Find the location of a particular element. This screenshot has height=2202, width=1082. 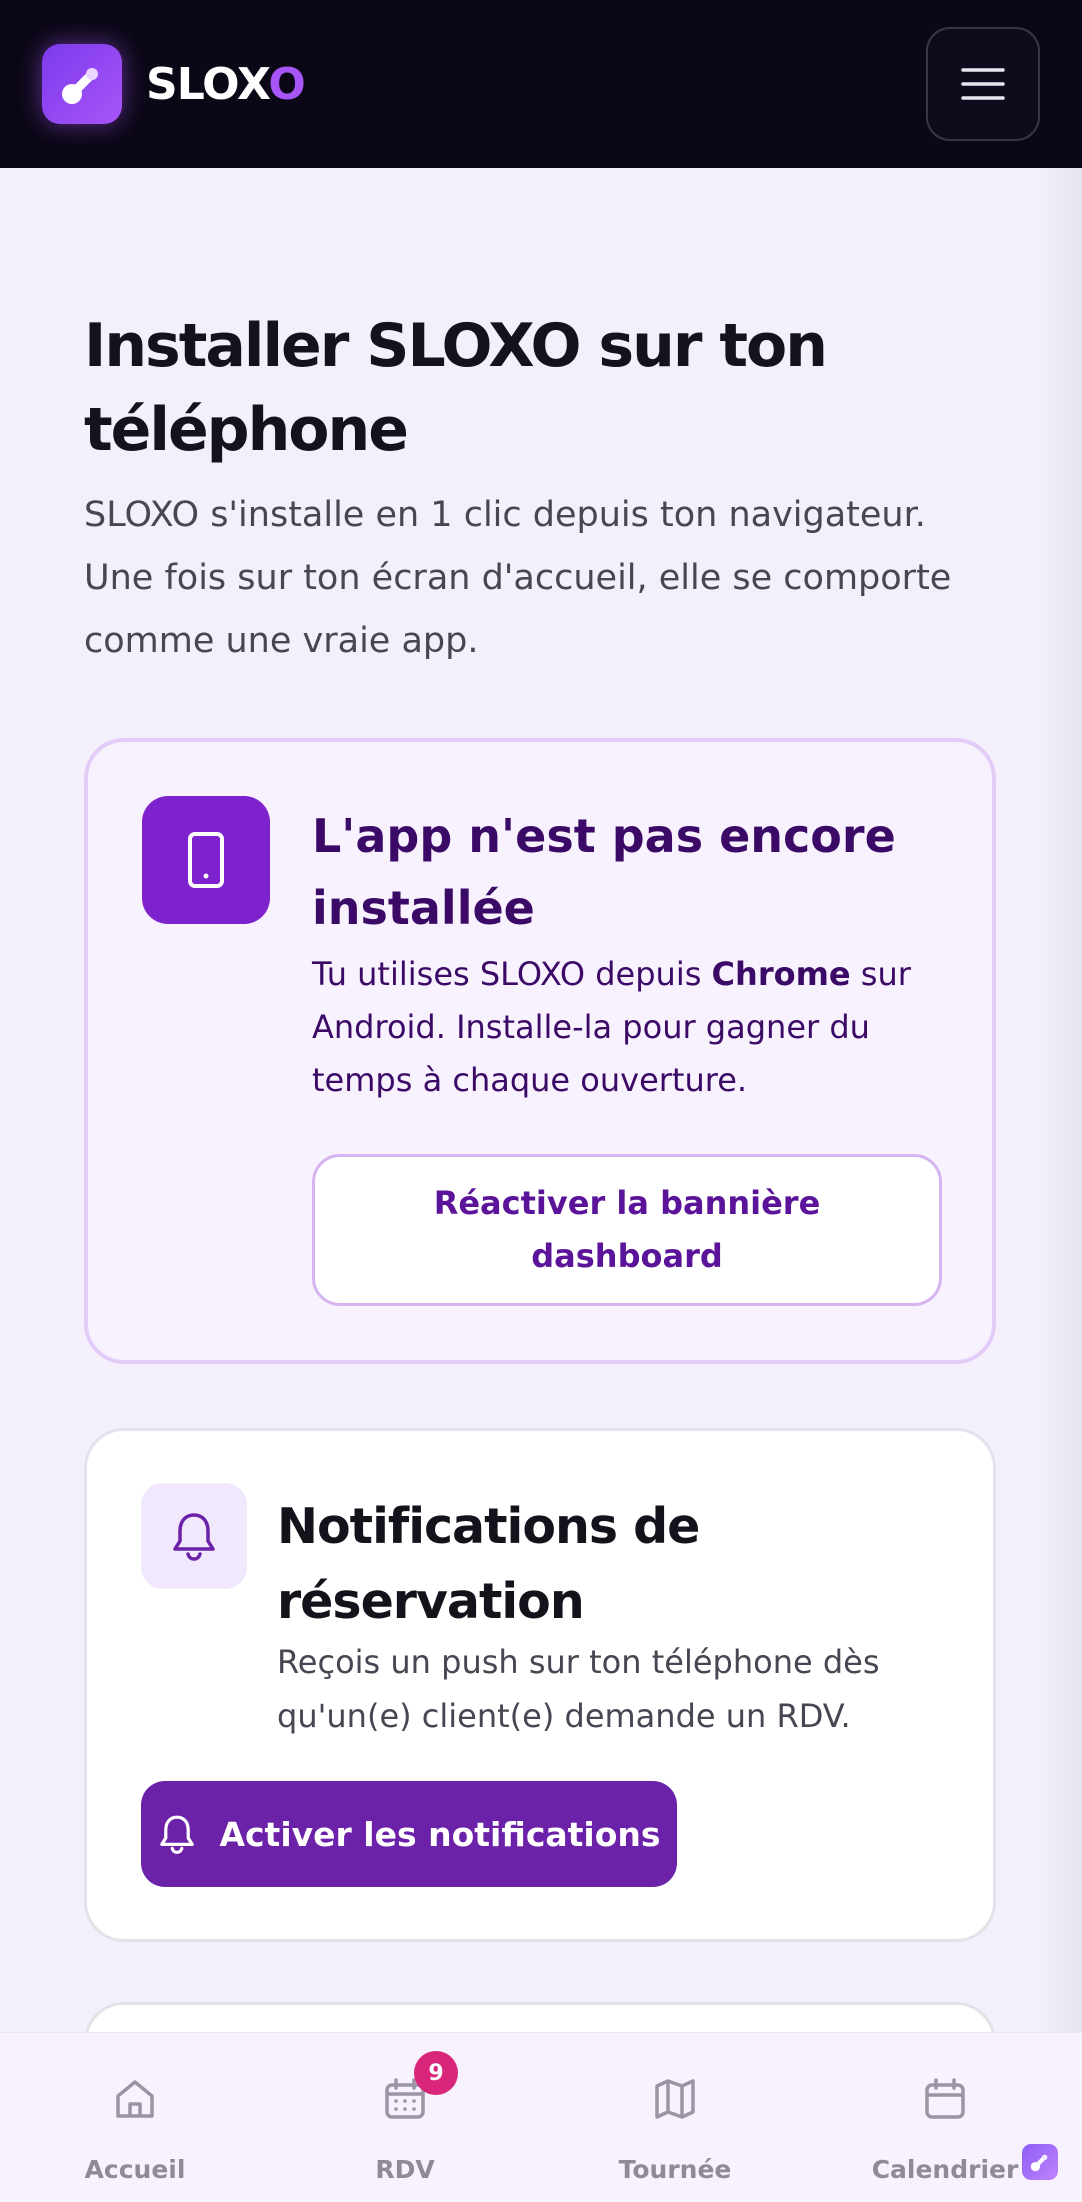

nav-label-accueil: Accueil is located at coordinates (135, 2169).